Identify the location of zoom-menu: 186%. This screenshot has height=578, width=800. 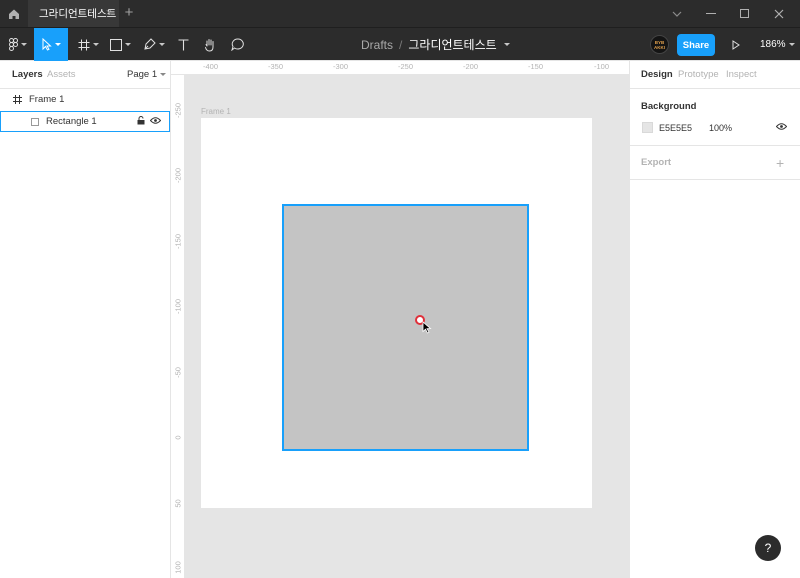
(777, 44).